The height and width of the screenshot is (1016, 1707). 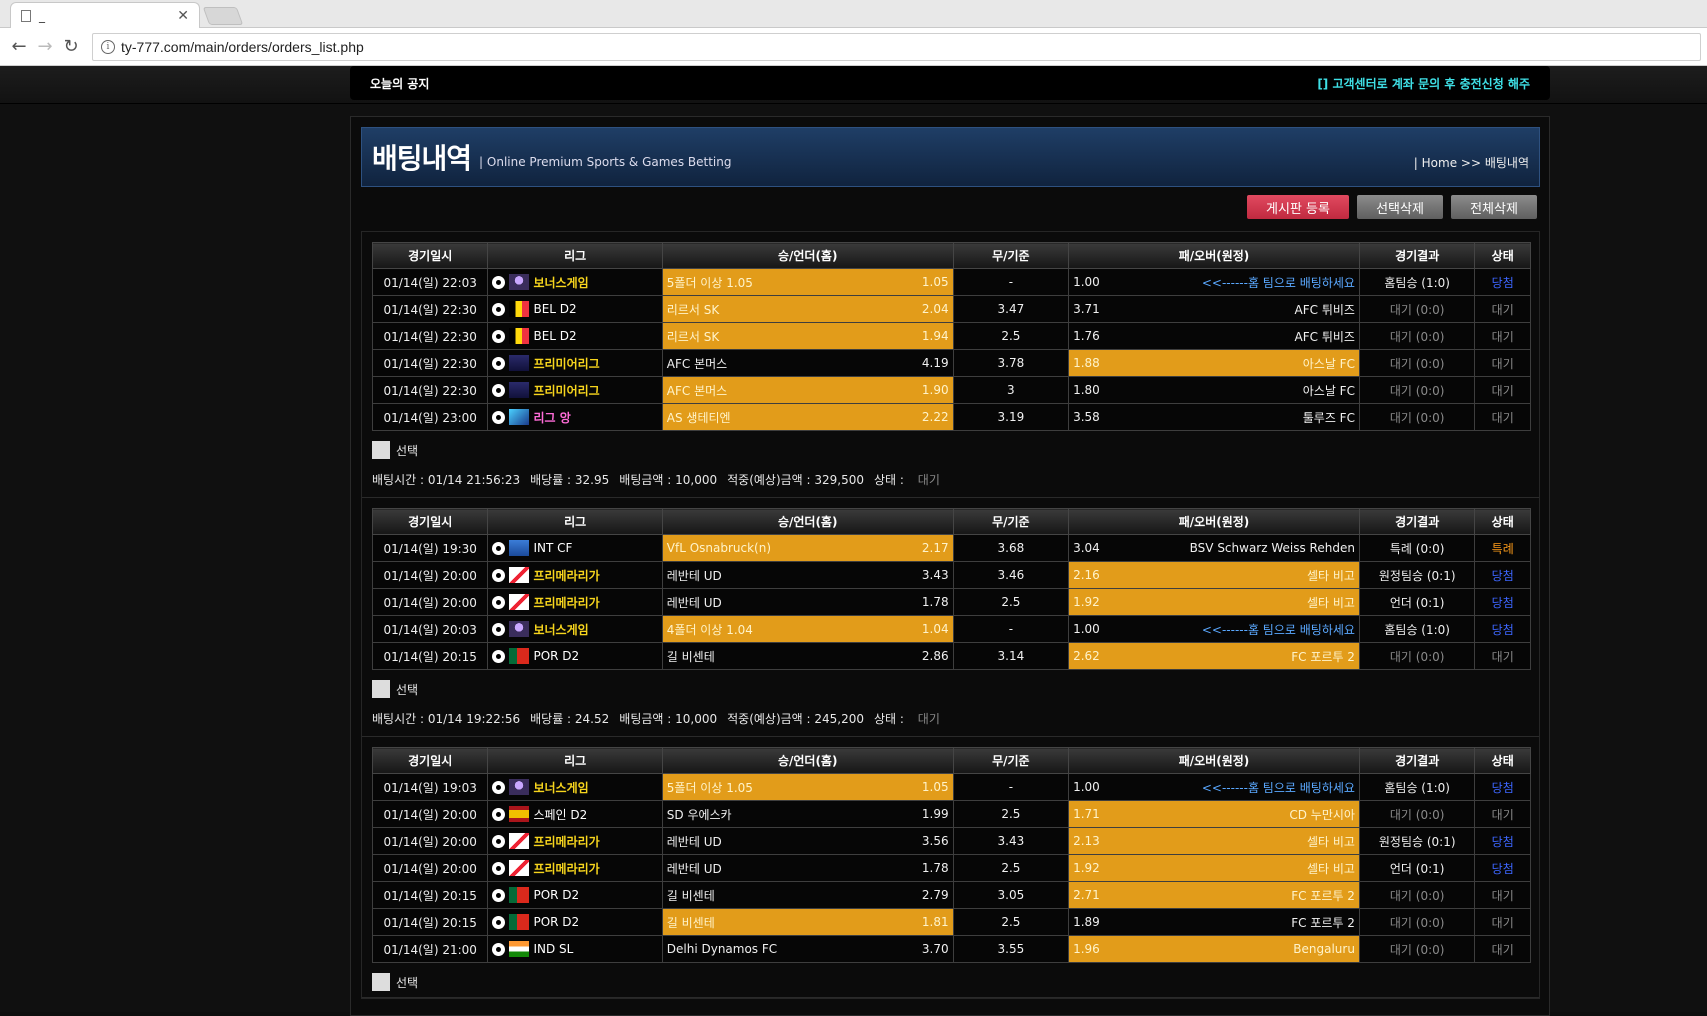 What do you see at coordinates (1494, 207) in the screenshot?
I see `delete-all-button: 전체삭제` at bounding box center [1494, 207].